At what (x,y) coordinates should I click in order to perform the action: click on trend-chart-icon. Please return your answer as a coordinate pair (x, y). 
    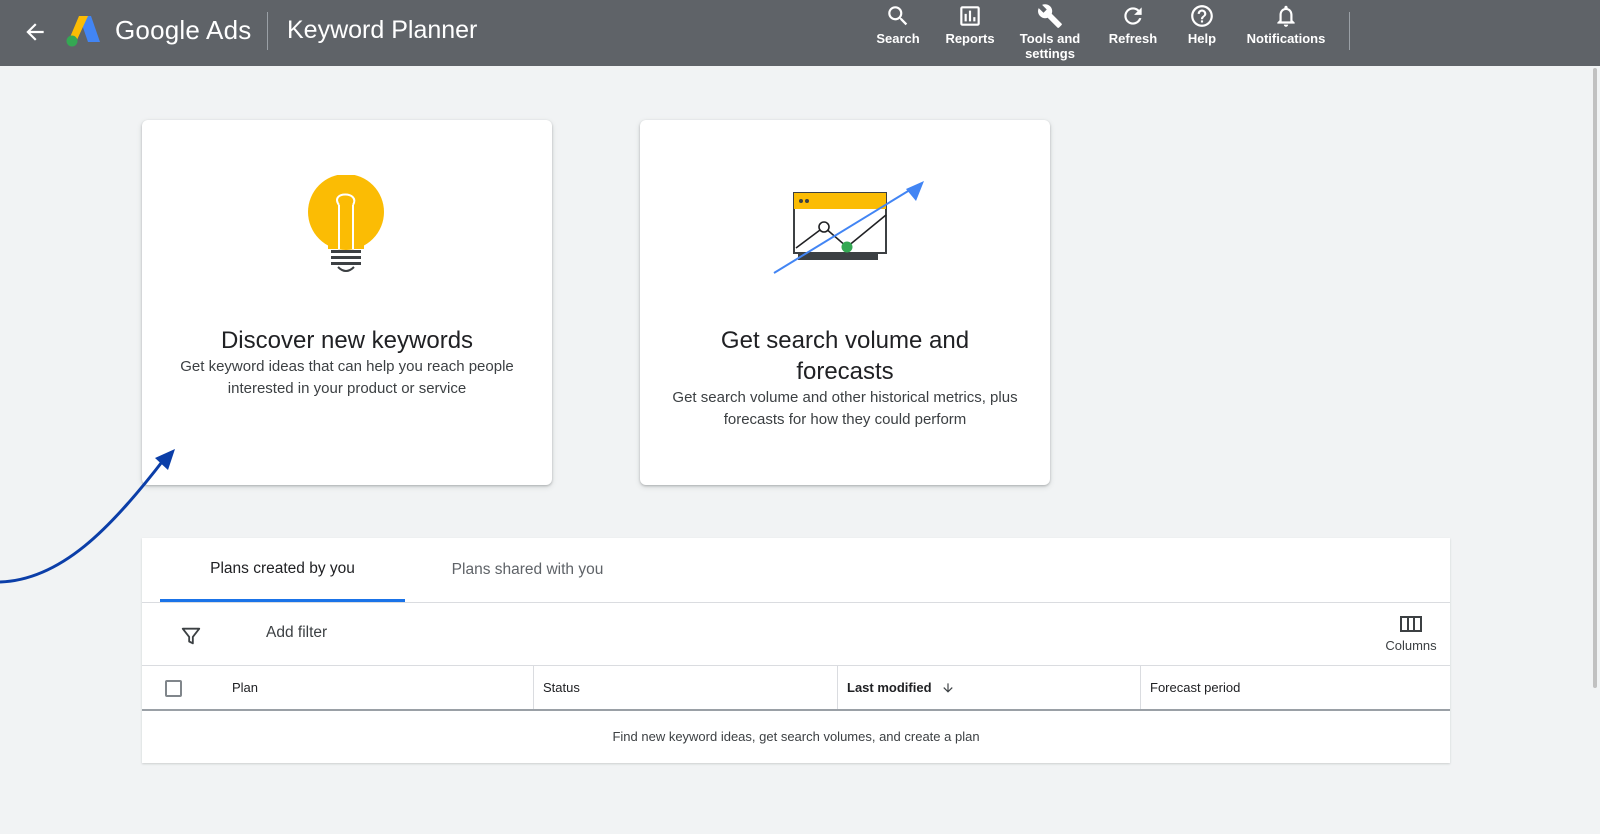
    Looking at the image, I should click on (848, 227).